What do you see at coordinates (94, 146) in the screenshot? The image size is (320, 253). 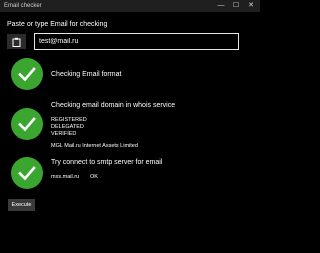 I see `domain-organization: MGL Mail.ru Internet Assets Limited` at bounding box center [94, 146].